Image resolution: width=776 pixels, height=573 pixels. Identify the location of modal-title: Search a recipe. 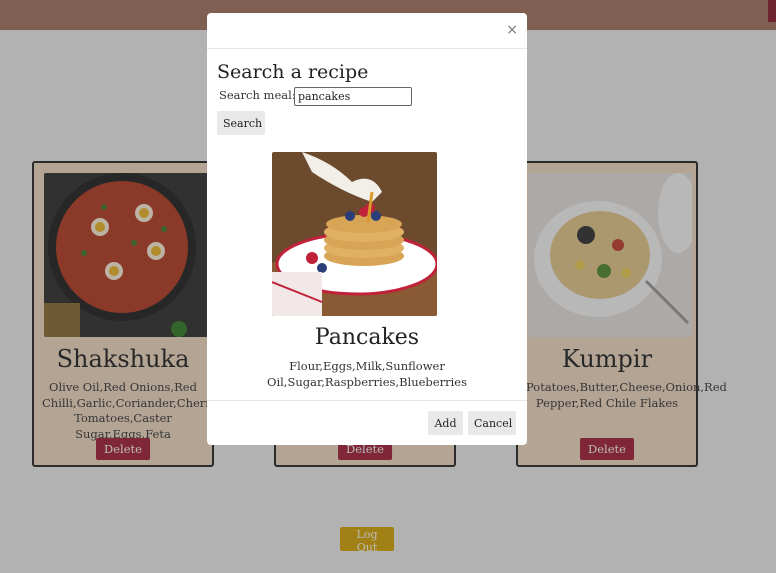
(293, 72).